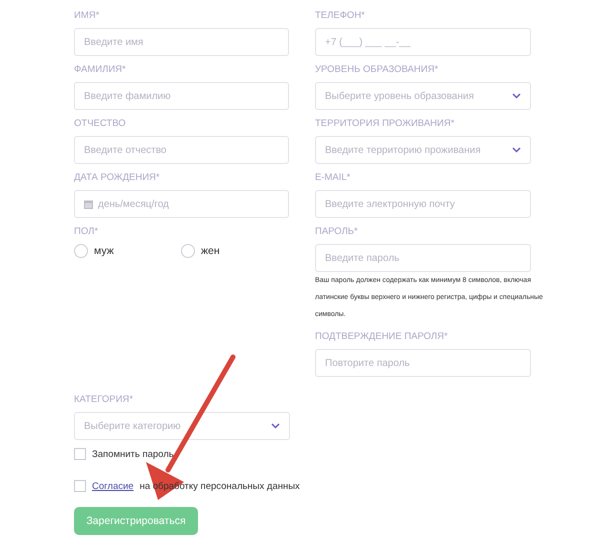 Image resolution: width=592 pixels, height=540 pixels. What do you see at coordinates (88, 204) in the screenshot?
I see `calendar-icon` at bounding box center [88, 204].